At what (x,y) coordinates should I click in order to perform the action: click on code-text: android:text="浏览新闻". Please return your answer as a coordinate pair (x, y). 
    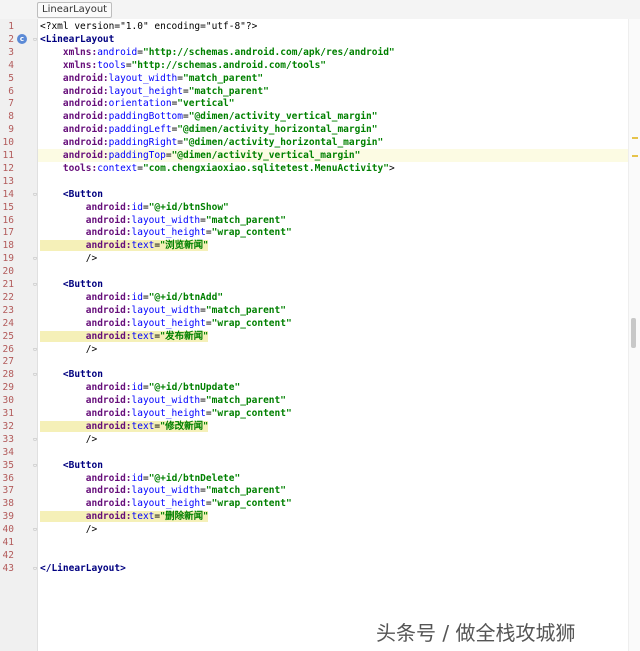
    Looking at the image, I should click on (124, 245).